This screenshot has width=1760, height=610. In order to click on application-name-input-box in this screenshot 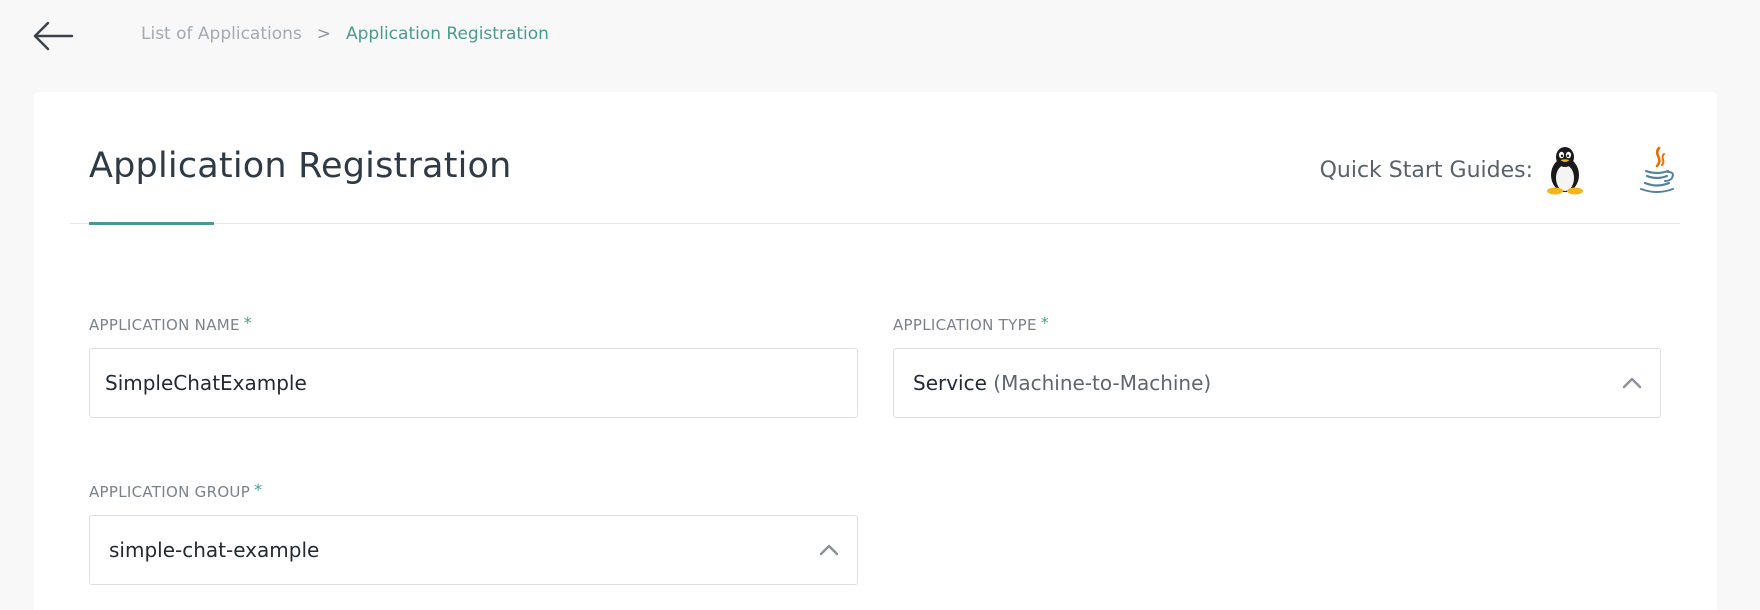, I will do `click(473, 383)`.